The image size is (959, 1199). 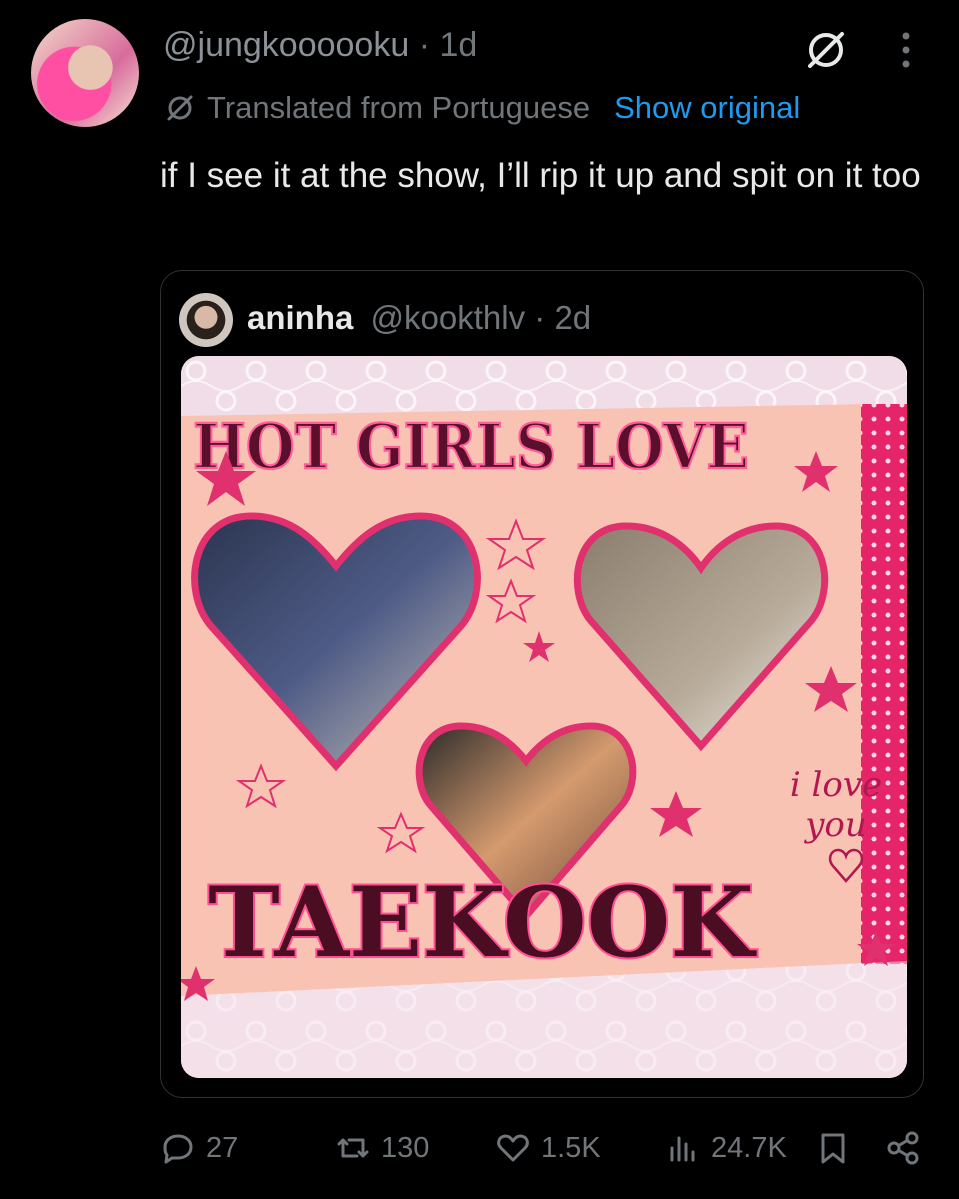 I want to click on handwriting-line2: you, so click(x=835, y=825).